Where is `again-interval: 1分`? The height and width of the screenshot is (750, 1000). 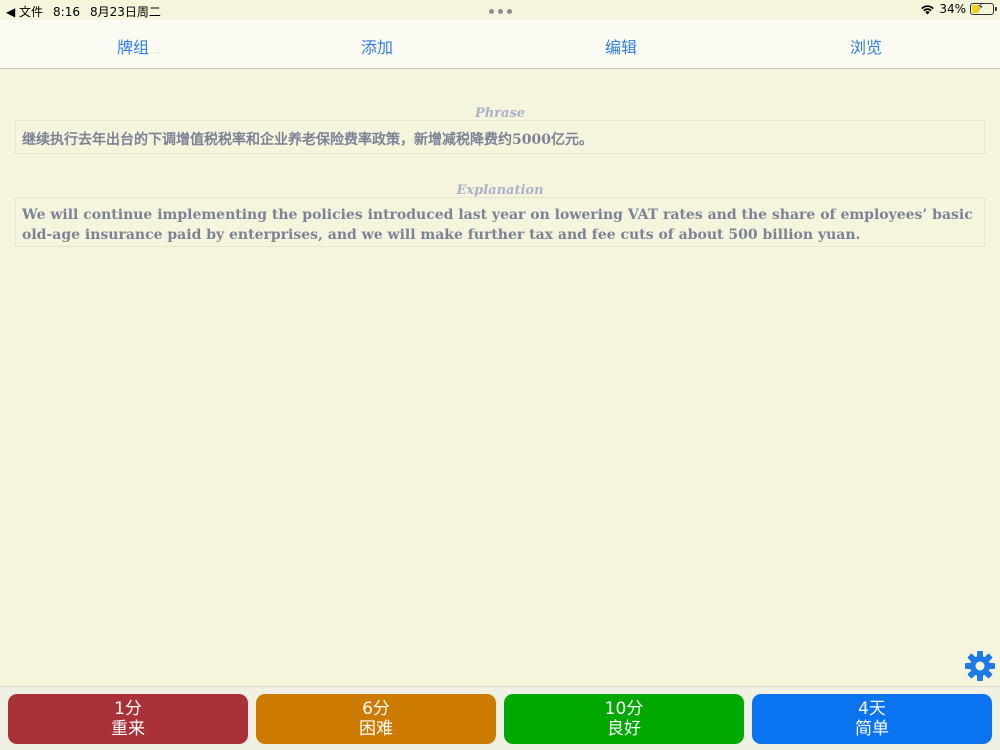
again-interval: 1分 is located at coordinates (128, 709).